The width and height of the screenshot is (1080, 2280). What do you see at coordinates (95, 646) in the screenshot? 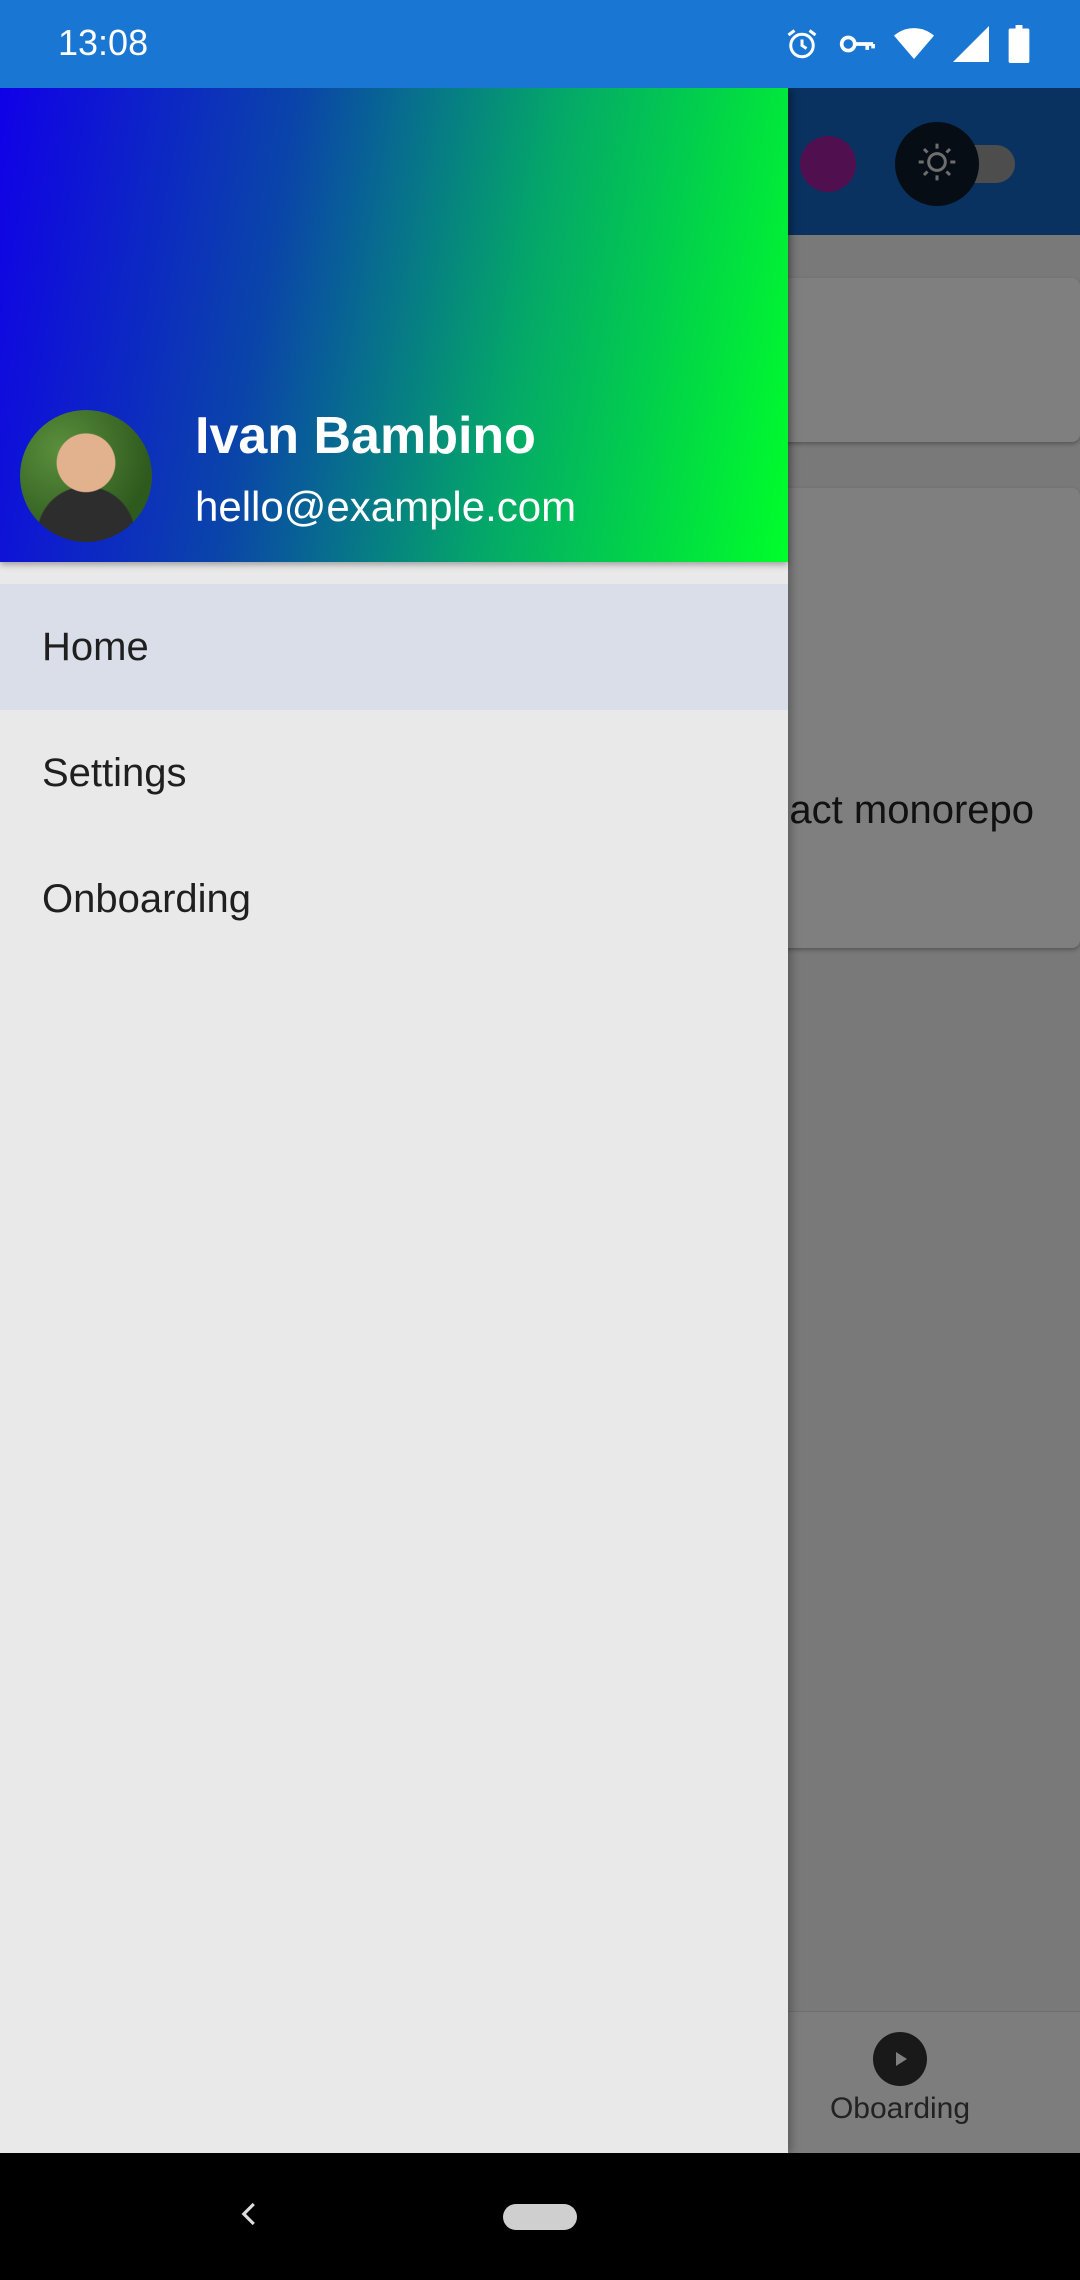
I see `drawer-item-label: Home` at bounding box center [95, 646].